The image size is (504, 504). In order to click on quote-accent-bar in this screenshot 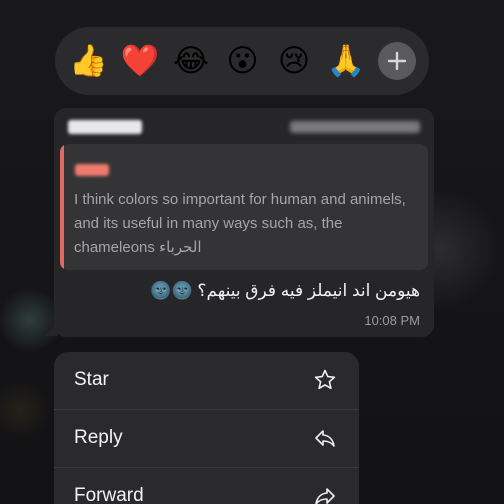, I will do `click(62, 207)`.